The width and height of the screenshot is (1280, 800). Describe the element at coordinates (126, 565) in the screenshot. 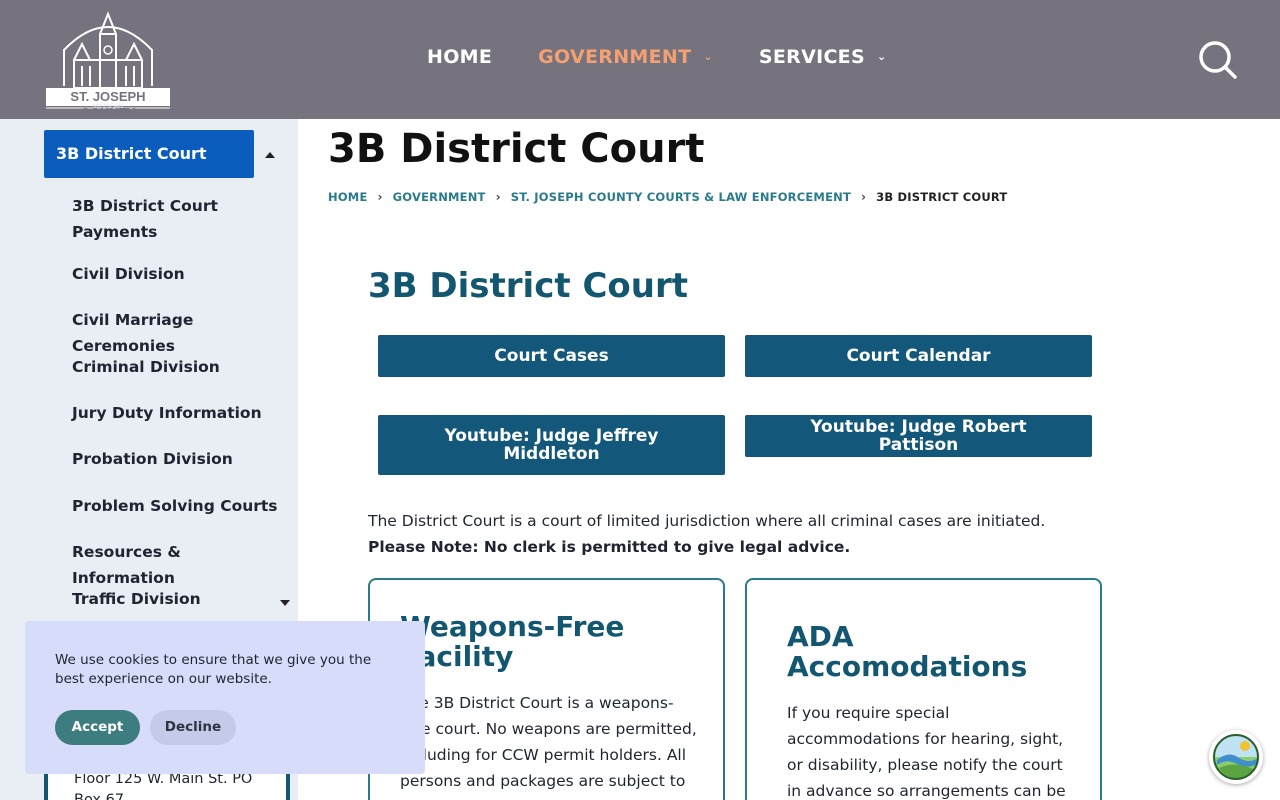

I see `sidebar-item-label: Resources & Information` at that location.